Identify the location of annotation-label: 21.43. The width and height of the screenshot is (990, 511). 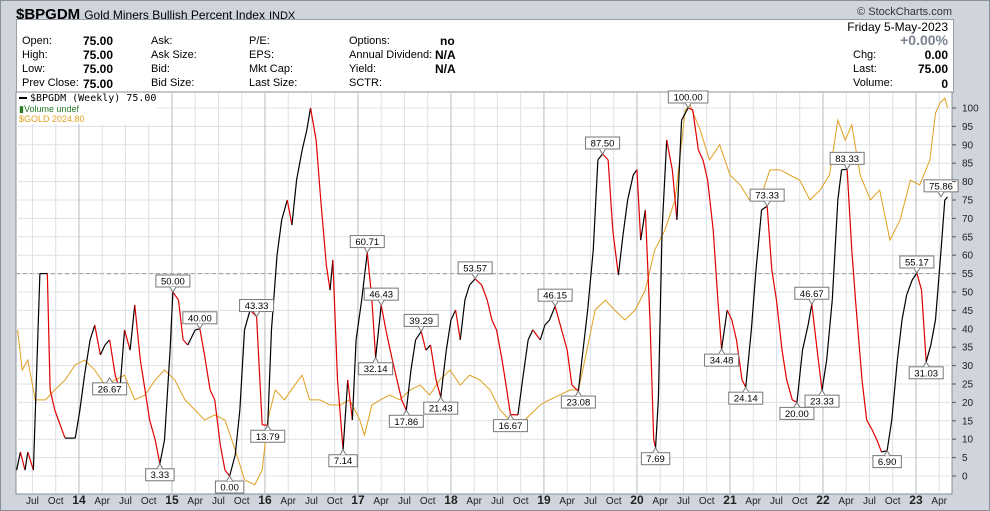
(441, 409).